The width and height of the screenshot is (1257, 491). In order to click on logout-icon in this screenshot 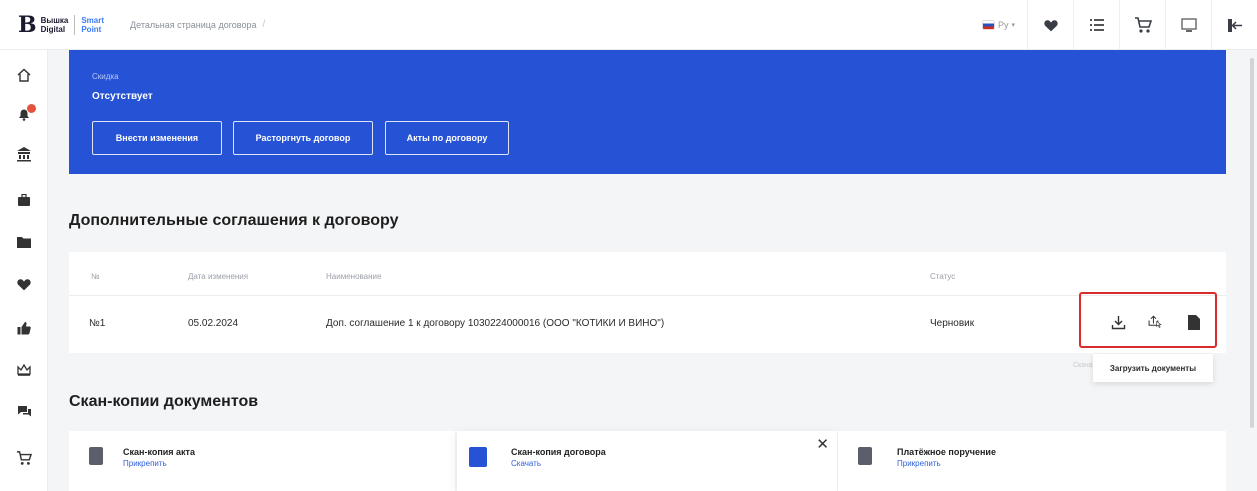, I will do `click(1234, 25)`.